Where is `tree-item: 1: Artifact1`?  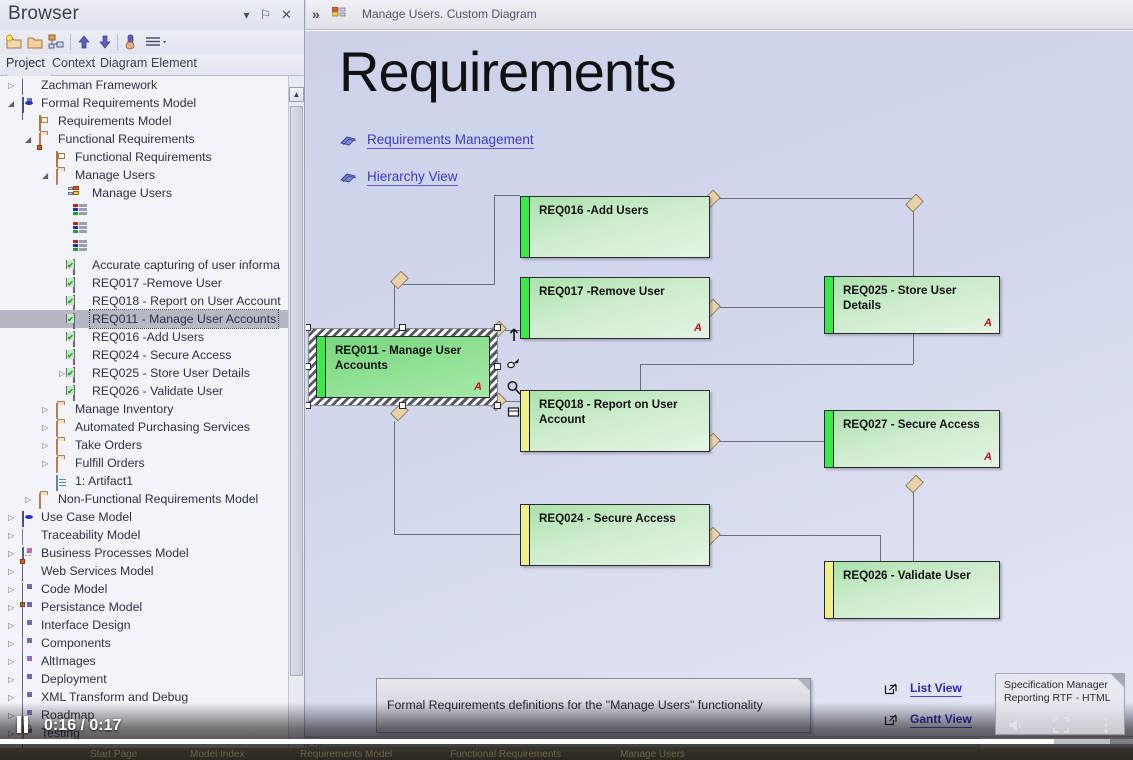 tree-item: 1: Artifact1 is located at coordinates (144, 481).